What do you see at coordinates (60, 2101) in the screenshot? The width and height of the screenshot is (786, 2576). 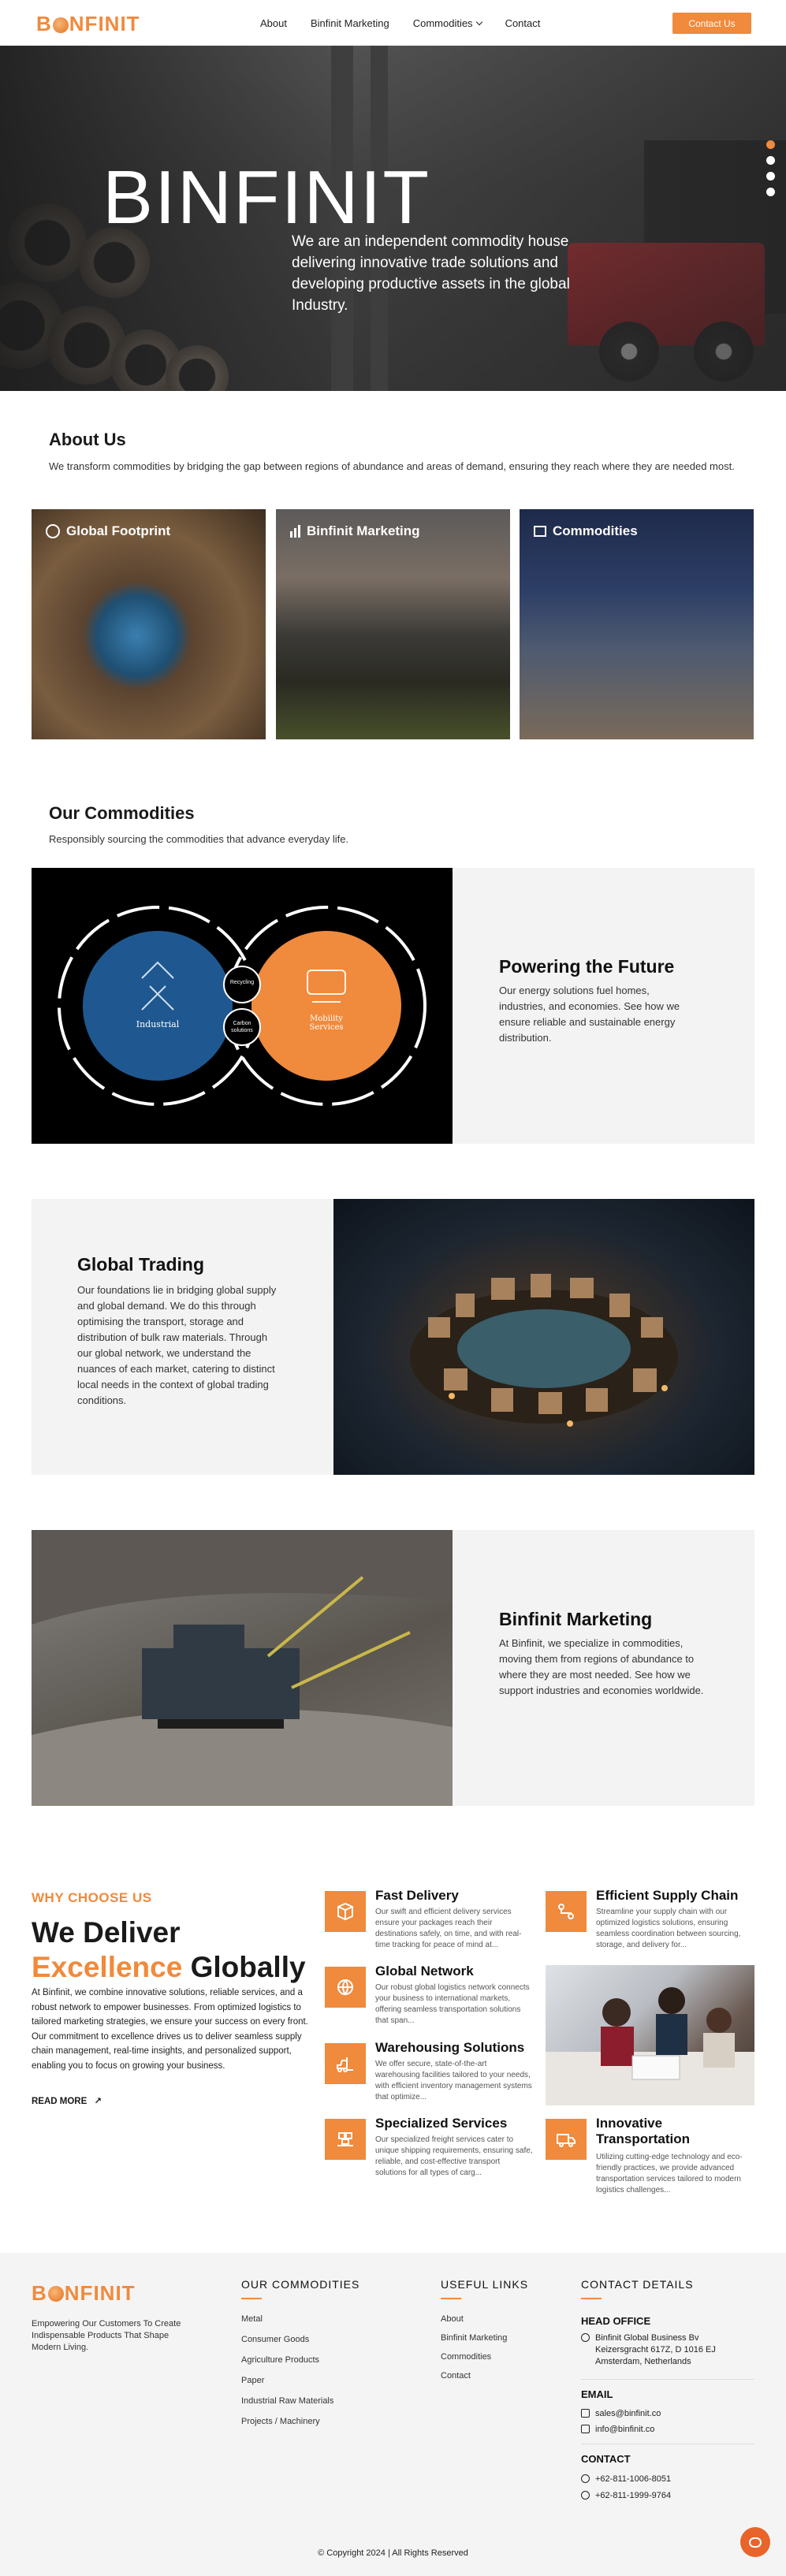 I see `read-more-label: READ MORE` at bounding box center [60, 2101].